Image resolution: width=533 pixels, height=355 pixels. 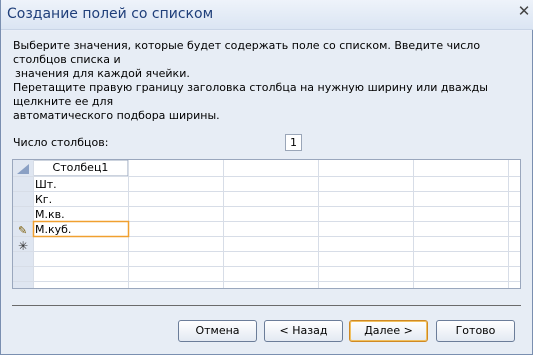 What do you see at coordinates (217, 331) in the screenshot?
I see `cancel-button: Отмена` at bounding box center [217, 331].